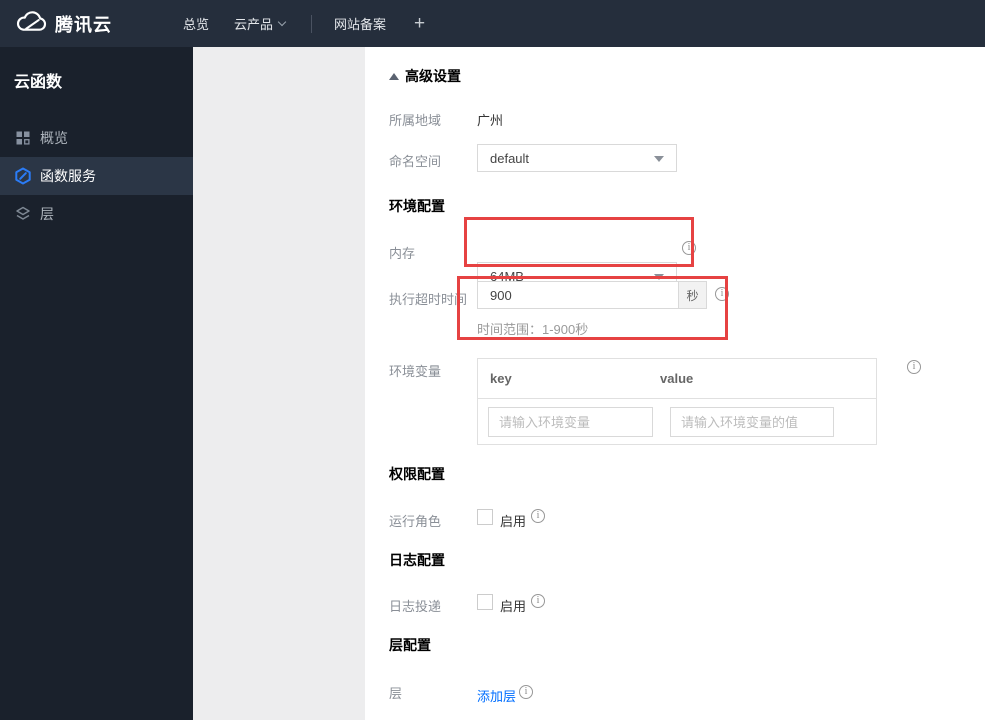  Describe the element at coordinates (96, 214) in the screenshot. I see `sidebar-item-layers: 层` at that location.